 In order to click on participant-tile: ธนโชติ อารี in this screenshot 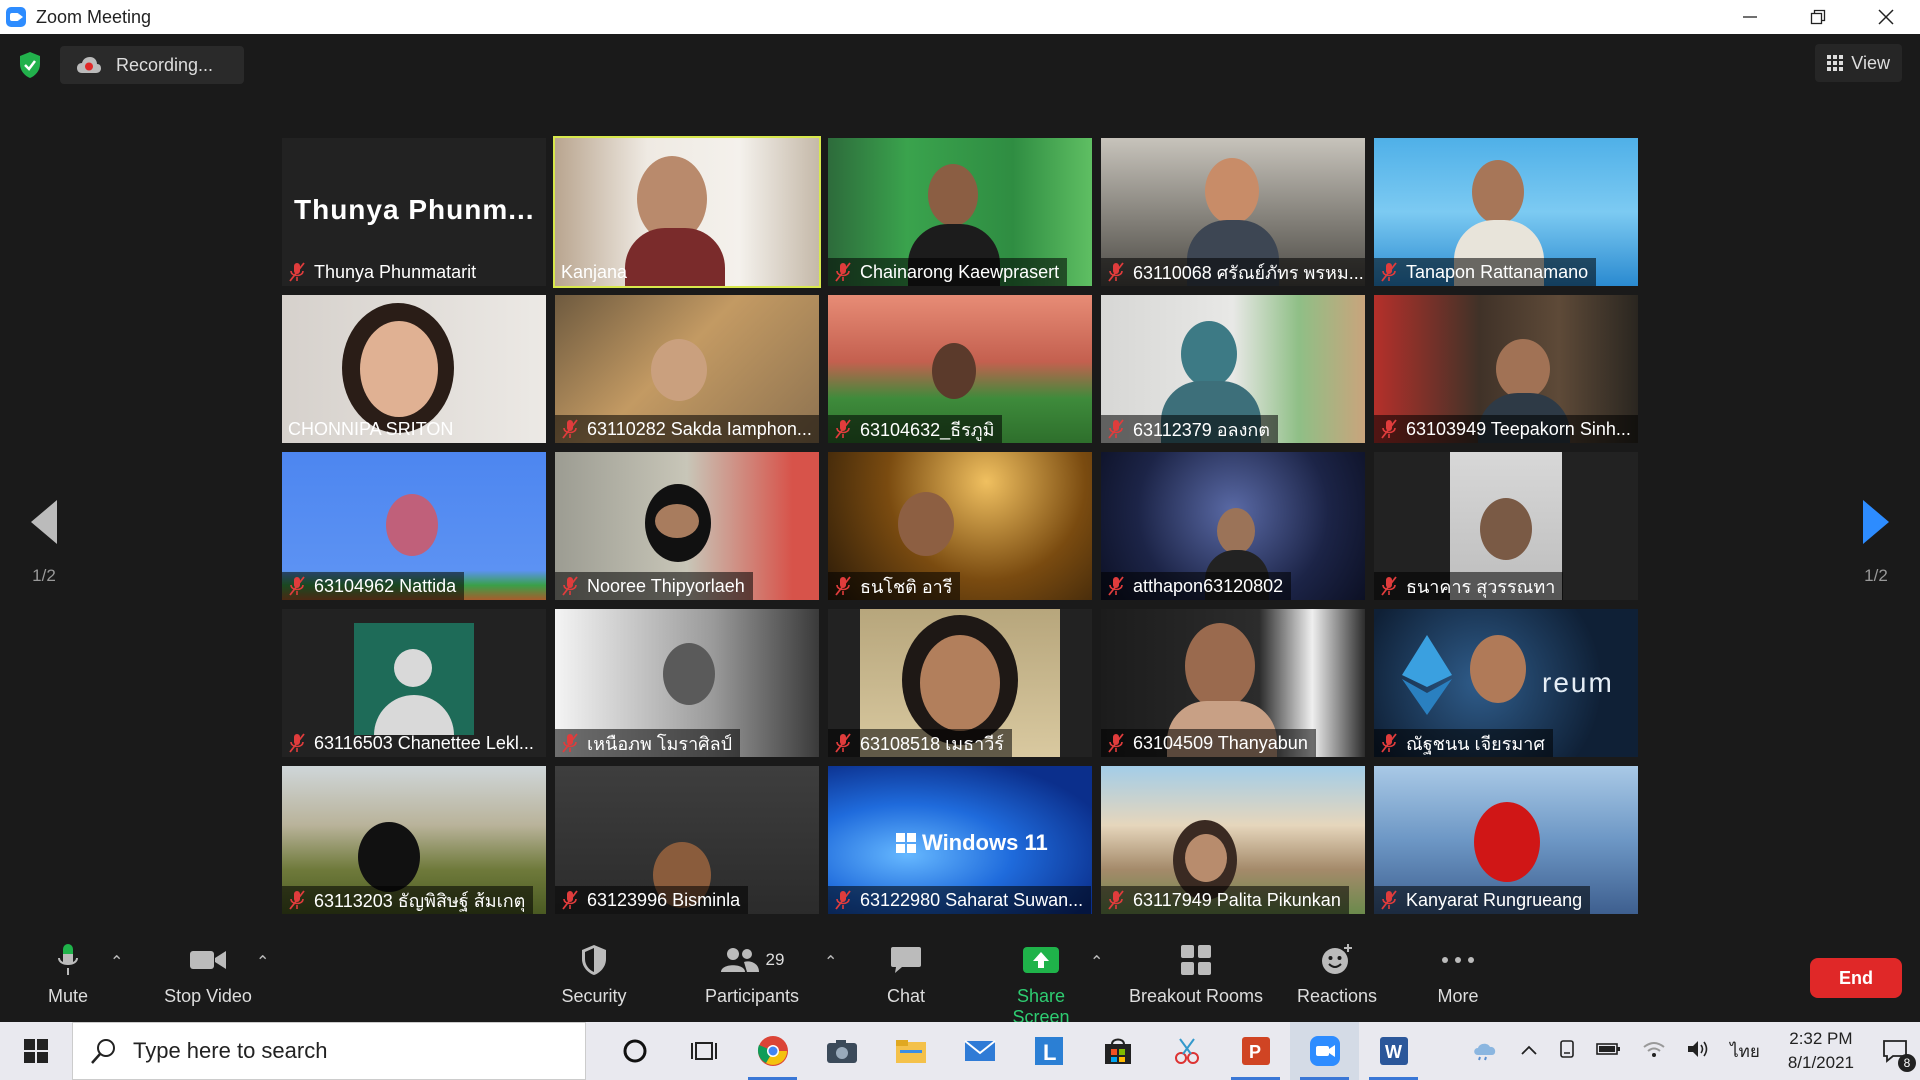, I will do `click(960, 526)`.